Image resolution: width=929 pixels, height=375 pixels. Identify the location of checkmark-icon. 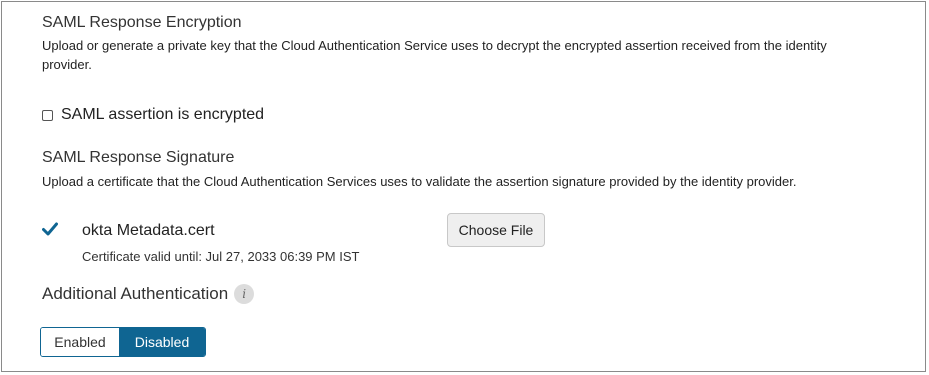
(50, 229).